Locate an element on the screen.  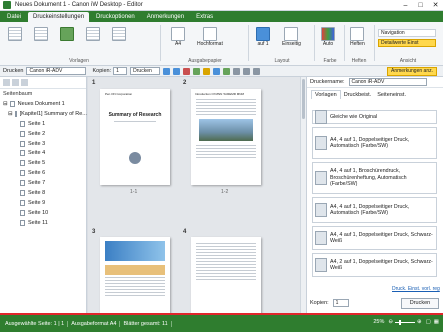
tree-page: Seite 11 is located at coordinates (43, 223).